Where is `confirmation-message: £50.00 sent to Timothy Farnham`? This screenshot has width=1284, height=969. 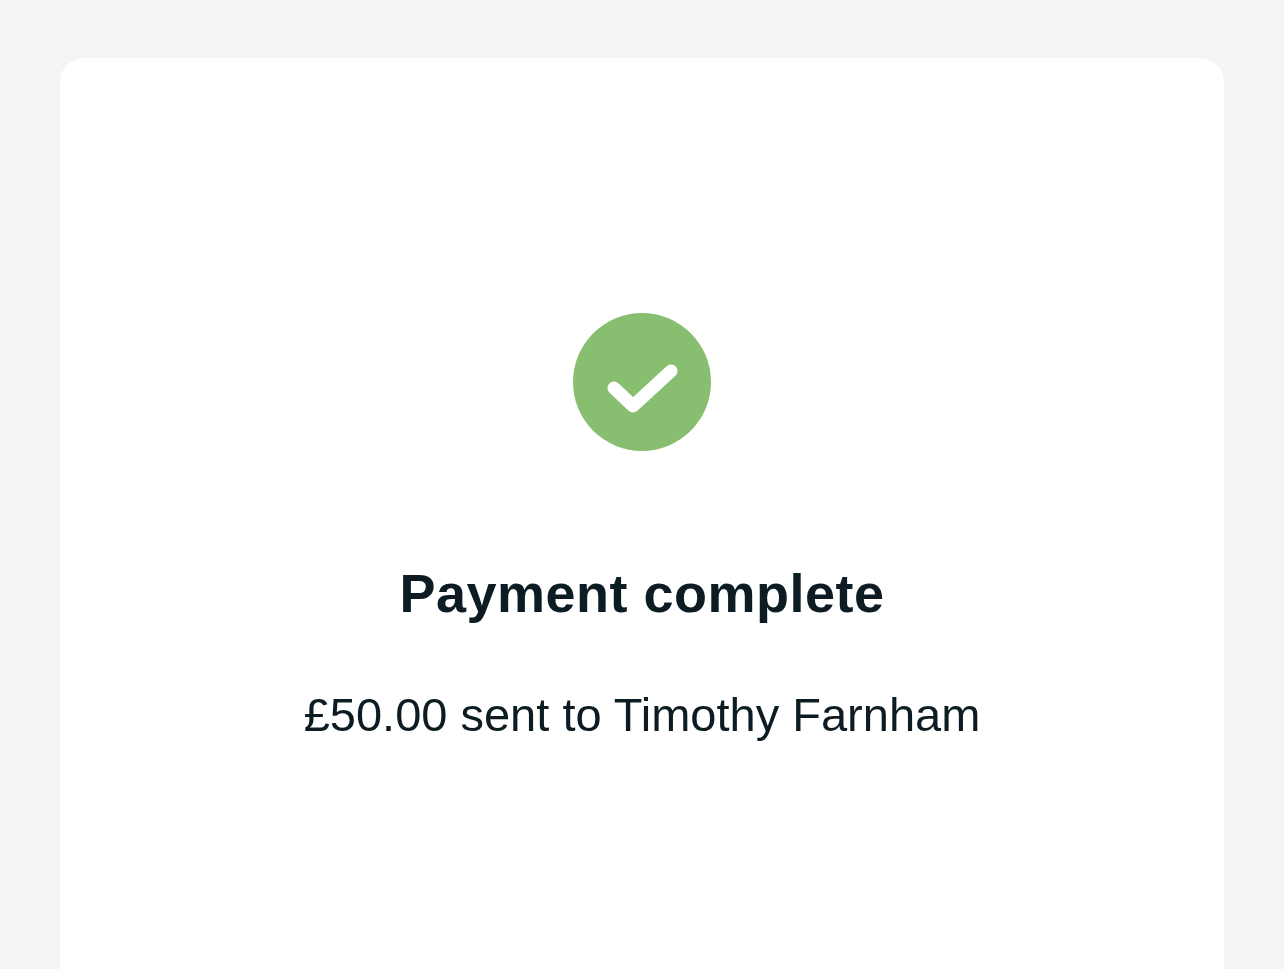 confirmation-message: £50.00 sent to Timothy Farnham is located at coordinates (642, 715).